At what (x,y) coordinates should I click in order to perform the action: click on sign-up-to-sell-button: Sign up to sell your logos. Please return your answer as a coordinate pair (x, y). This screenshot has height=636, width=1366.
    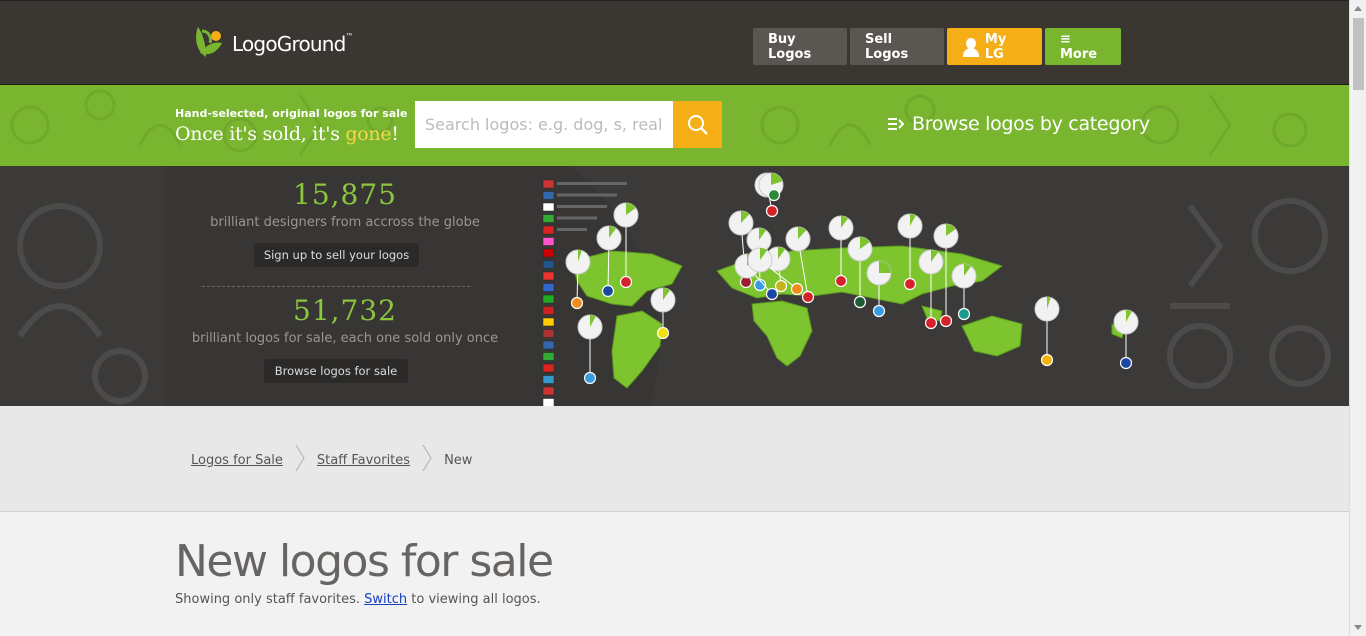
    Looking at the image, I should click on (336, 255).